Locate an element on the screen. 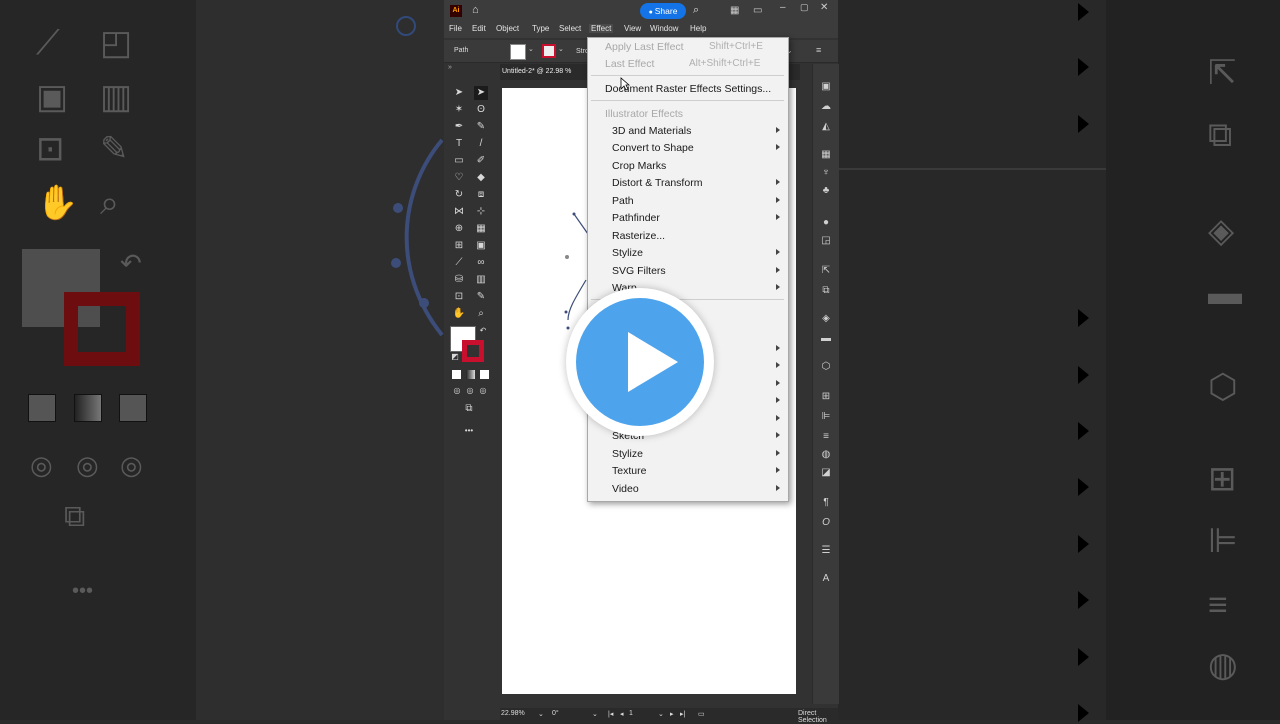 This screenshot has width=1280, height=724. line-tool-icon: / is located at coordinates (481, 144).